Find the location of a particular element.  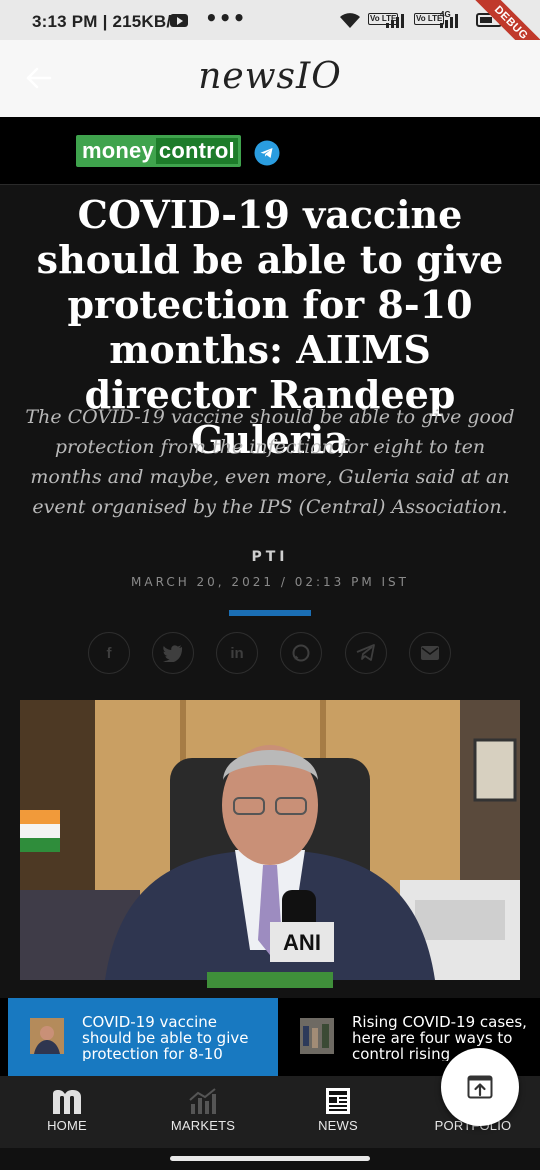

facebook-icon: f is located at coordinates (109, 653).